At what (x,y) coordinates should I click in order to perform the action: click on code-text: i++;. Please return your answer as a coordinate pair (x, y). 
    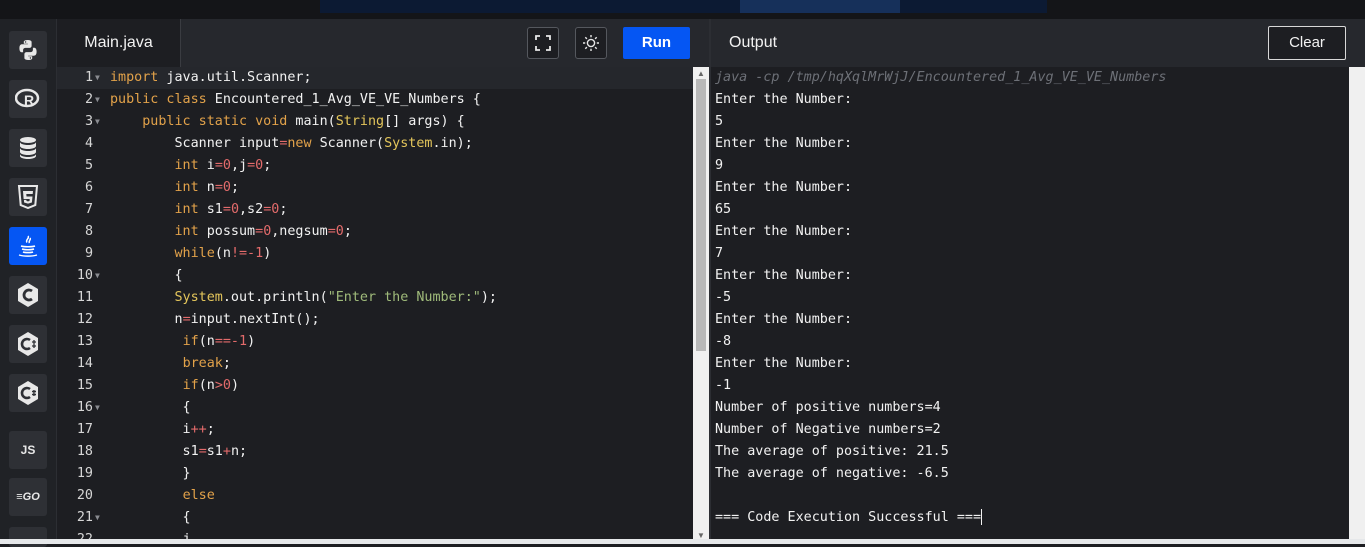
    Looking at the image, I should click on (162, 429).